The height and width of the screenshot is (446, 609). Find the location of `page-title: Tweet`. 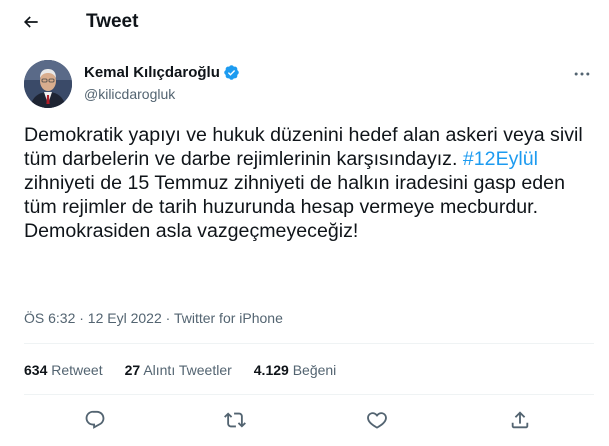

page-title: Tweet is located at coordinates (112, 21).